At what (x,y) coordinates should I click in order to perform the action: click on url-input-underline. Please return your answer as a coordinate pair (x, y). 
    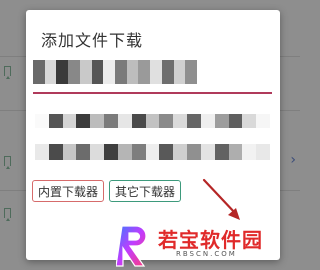
    Looking at the image, I should click on (152, 93).